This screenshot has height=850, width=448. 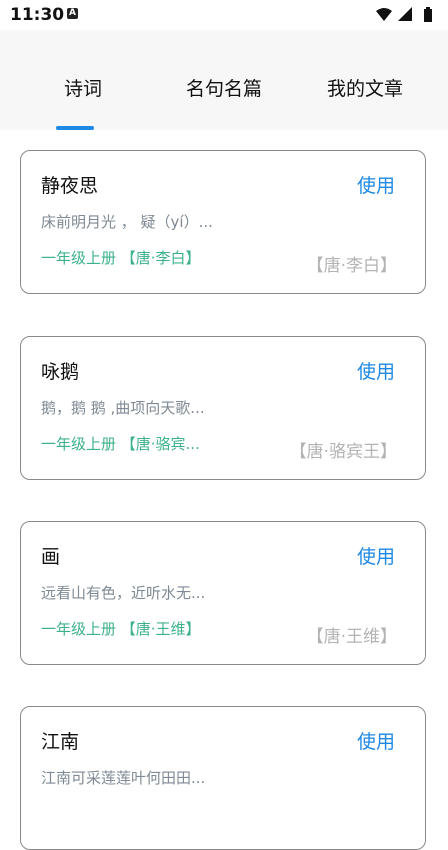 I want to click on active-tab-indicator, so click(x=75, y=128).